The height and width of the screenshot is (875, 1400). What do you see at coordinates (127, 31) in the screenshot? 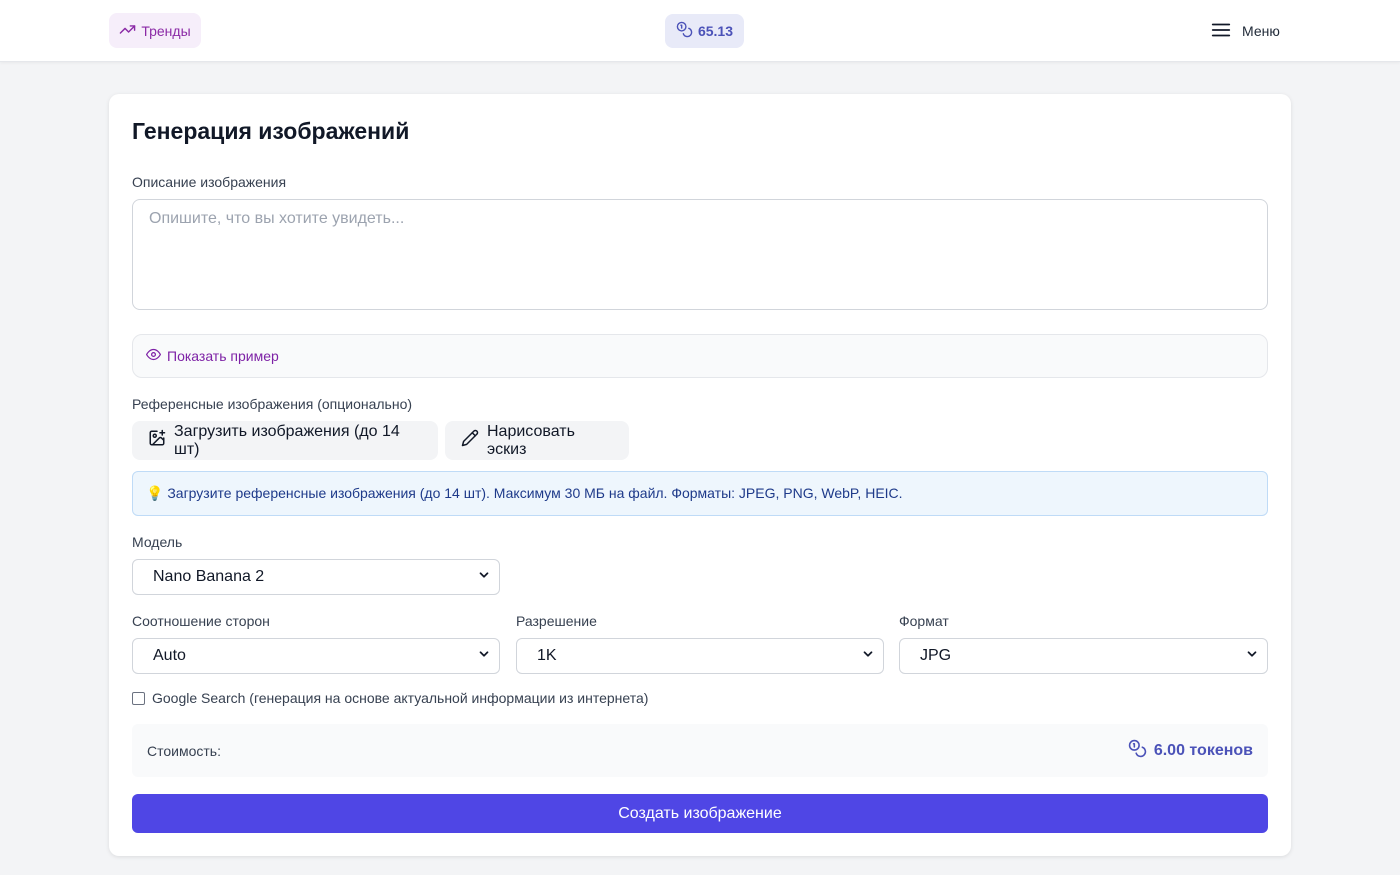
I see `trending-up-icon` at bounding box center [127, 31].